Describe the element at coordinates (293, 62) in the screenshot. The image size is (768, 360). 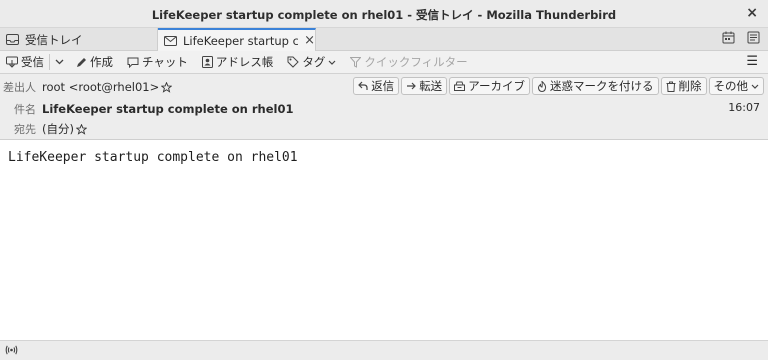
I see `tag-icon` at that location.